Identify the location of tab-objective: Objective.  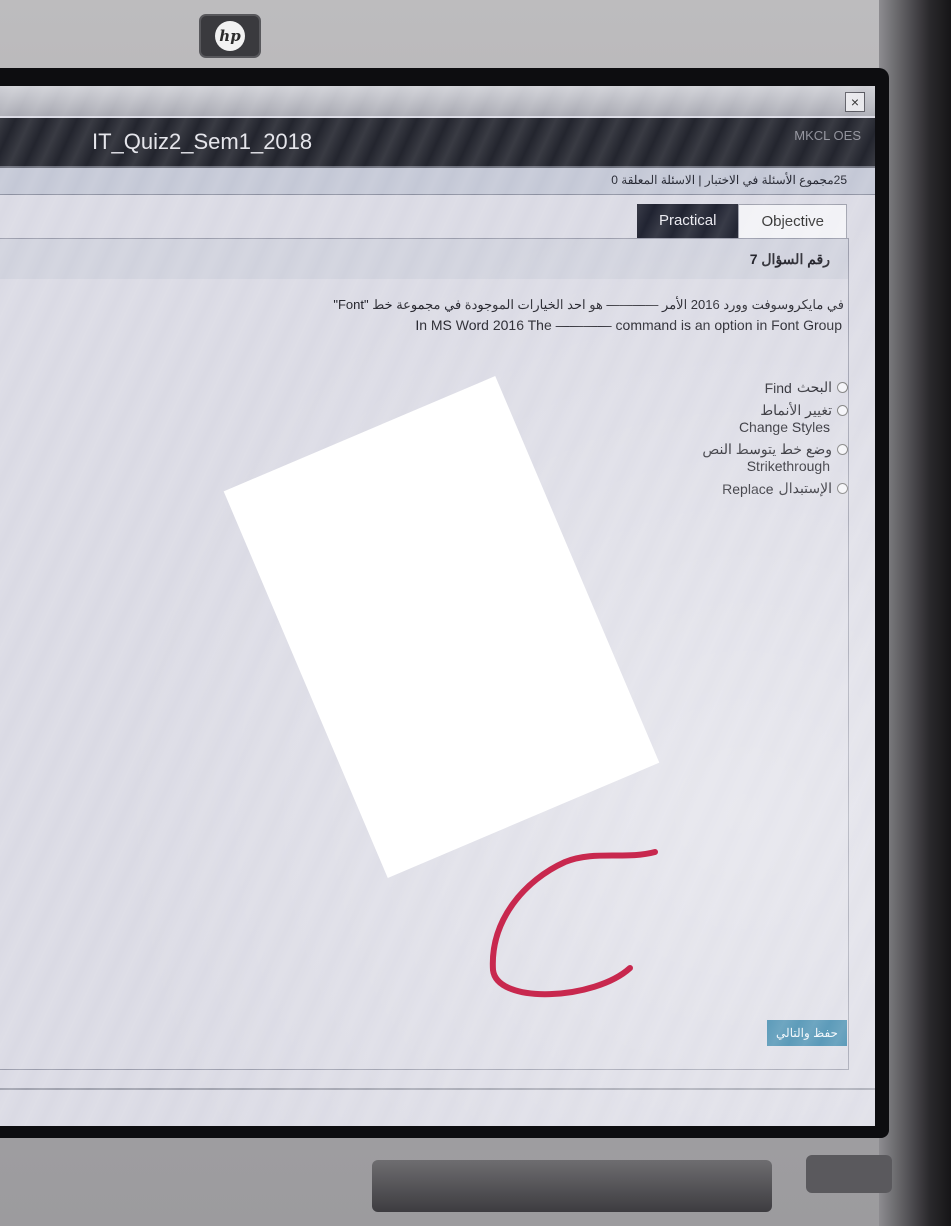
(792, 221).